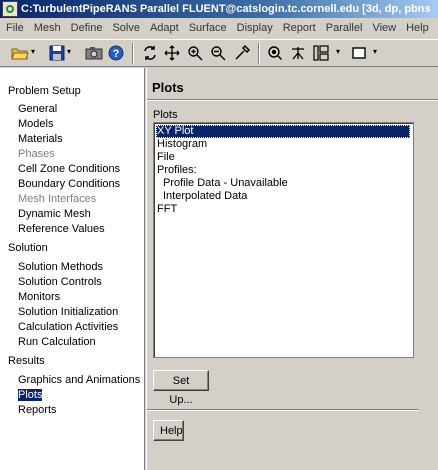  Describe the element at coordinates (60, 282) in the screenshot. I see `tree-item-solution-controls: Solution Controls` at that location.